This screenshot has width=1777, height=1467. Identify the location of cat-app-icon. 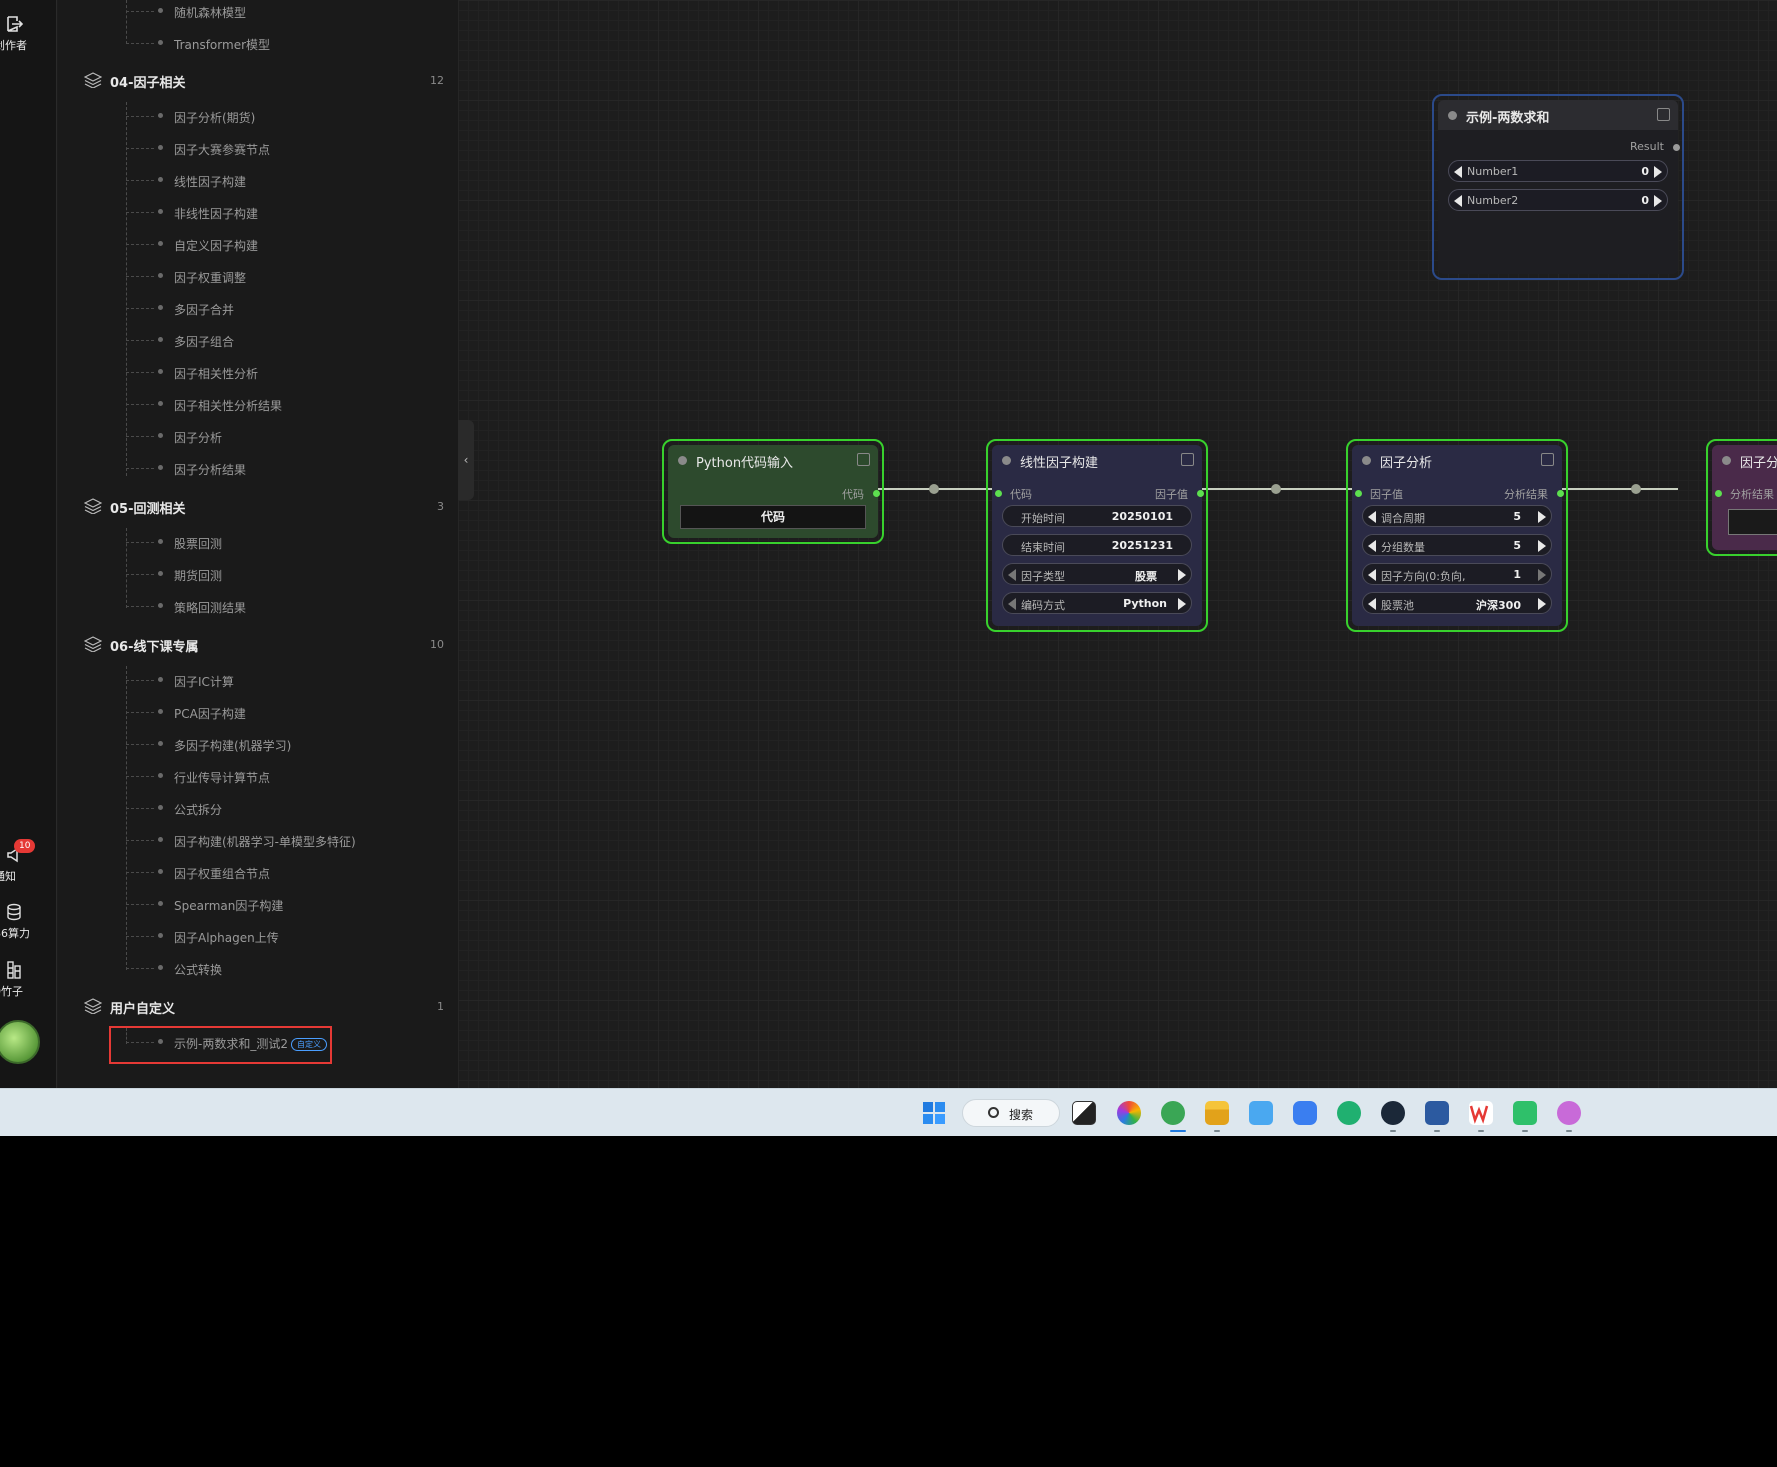
(1569, 1113).